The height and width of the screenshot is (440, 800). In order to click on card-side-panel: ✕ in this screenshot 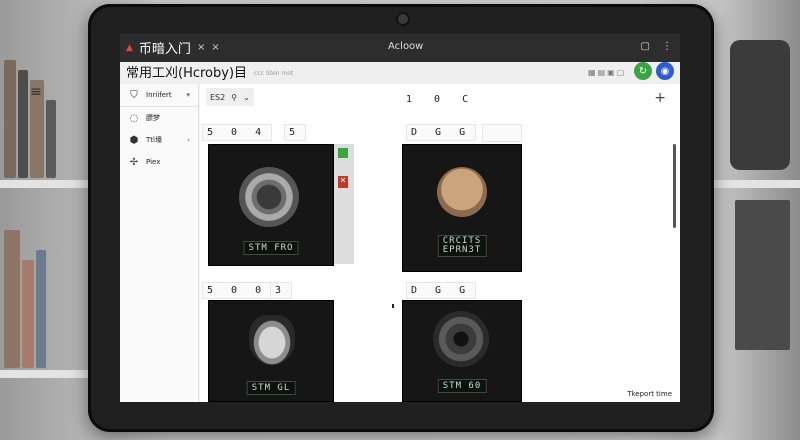, I will do `click(344, 204)`.